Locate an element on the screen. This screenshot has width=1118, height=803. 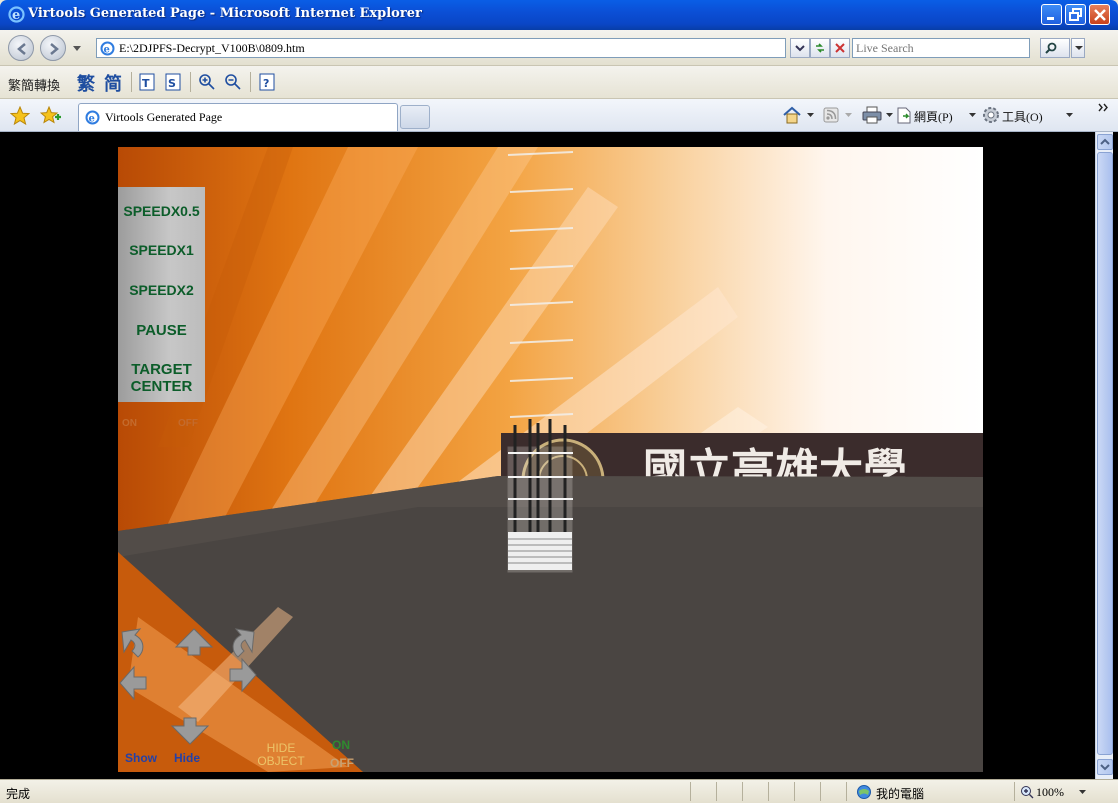
forward-button is located at coordinates (53, 48).